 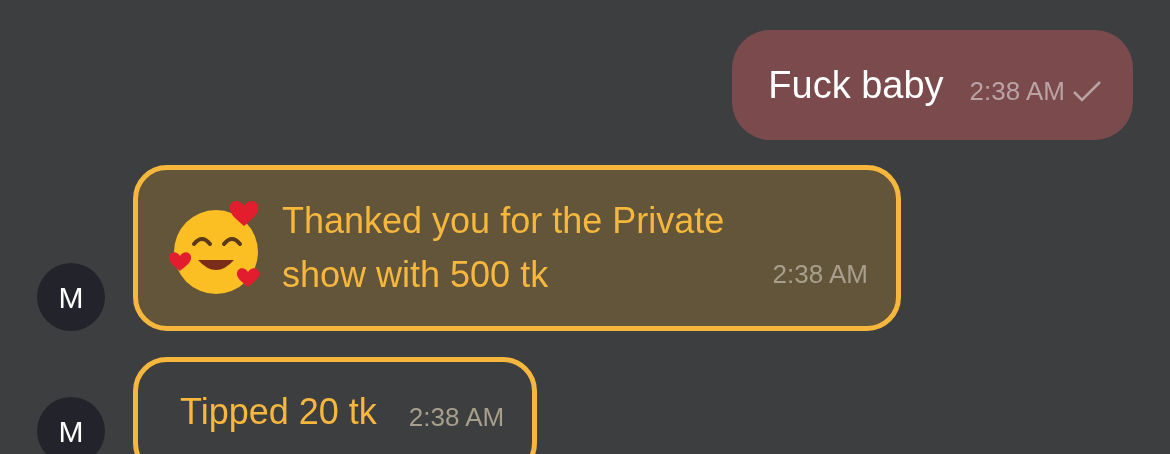 What do you see at coordinates (504, 248) in the screenshot?
I see `message-text: Thanked you for the Private show with 500 tk` at bounding box center [504, 248].